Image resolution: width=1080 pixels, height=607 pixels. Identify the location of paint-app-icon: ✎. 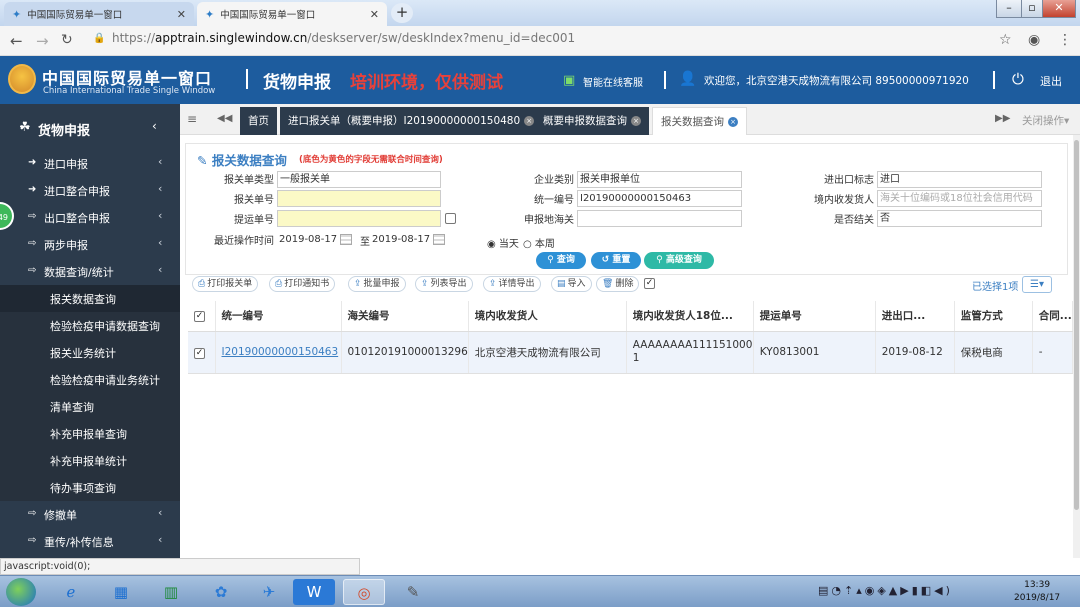
(413, 592).